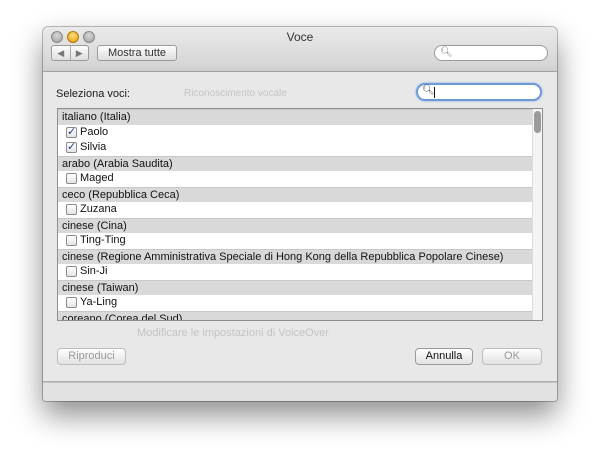 The image size is (600, 462). I want to click on voice-group-header: ceco (Repubblica Ceca), so click(300, 194).